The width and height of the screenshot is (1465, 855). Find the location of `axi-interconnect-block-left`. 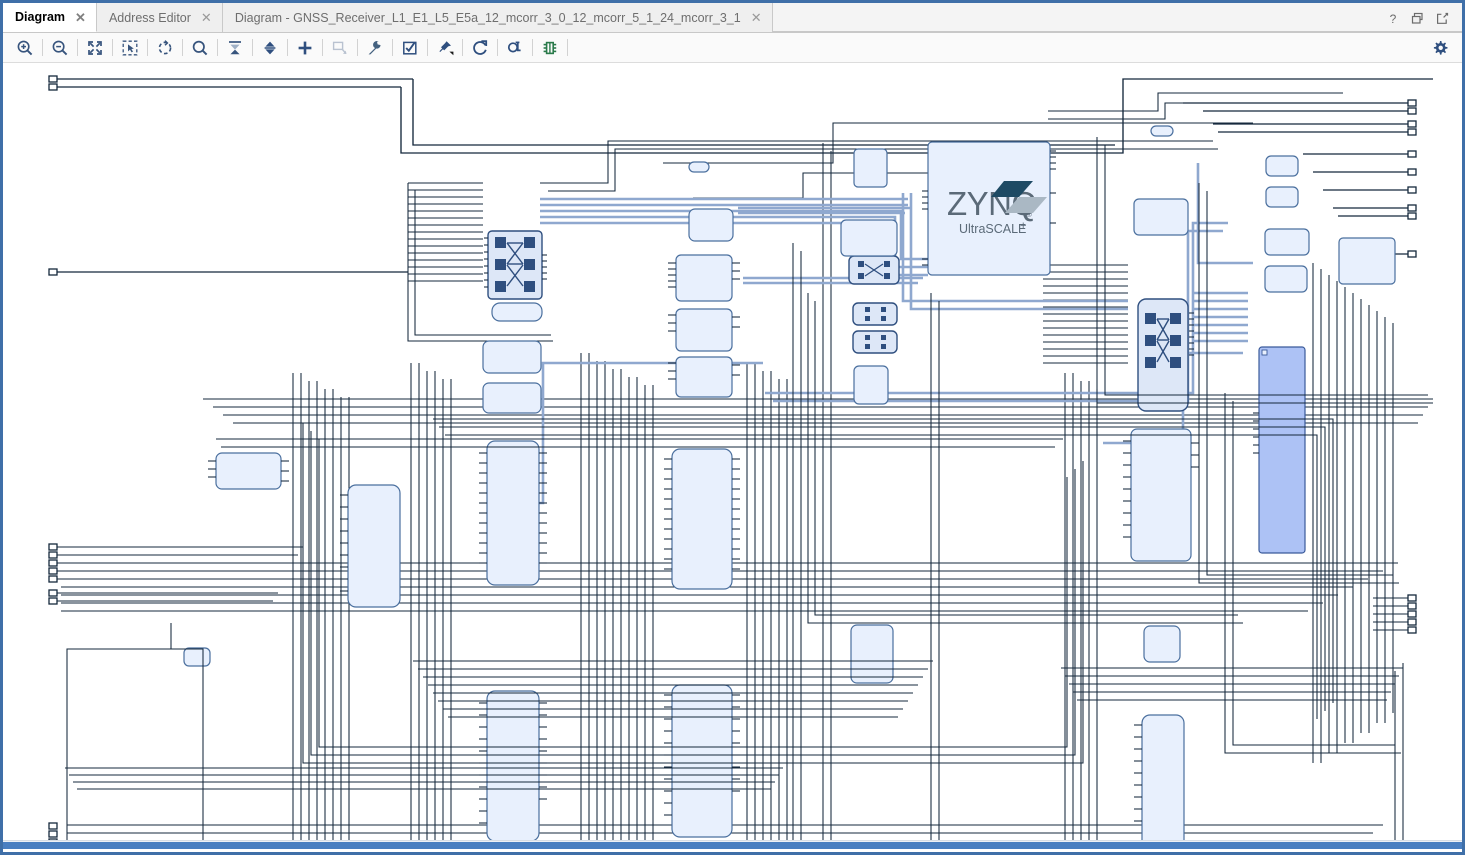

axi-interconnect-block-left is located at coordinates (515, 265).